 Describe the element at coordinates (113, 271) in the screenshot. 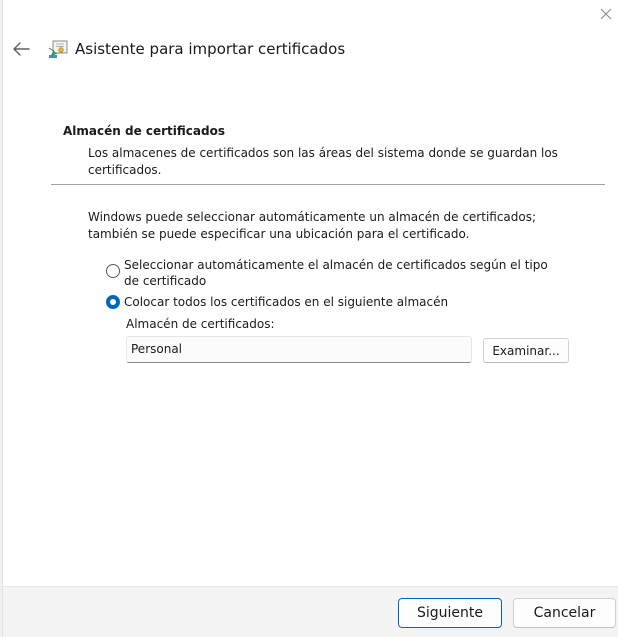

I see `radio-auto-select` at that location.